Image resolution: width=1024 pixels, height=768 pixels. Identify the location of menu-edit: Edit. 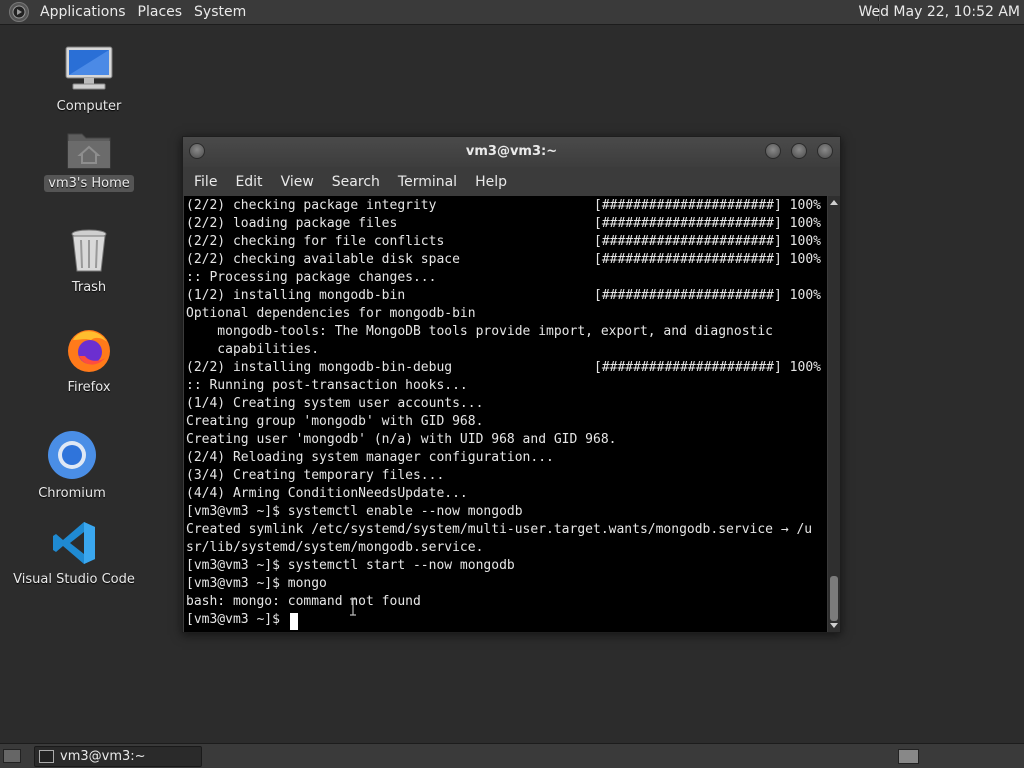
(248, 182).